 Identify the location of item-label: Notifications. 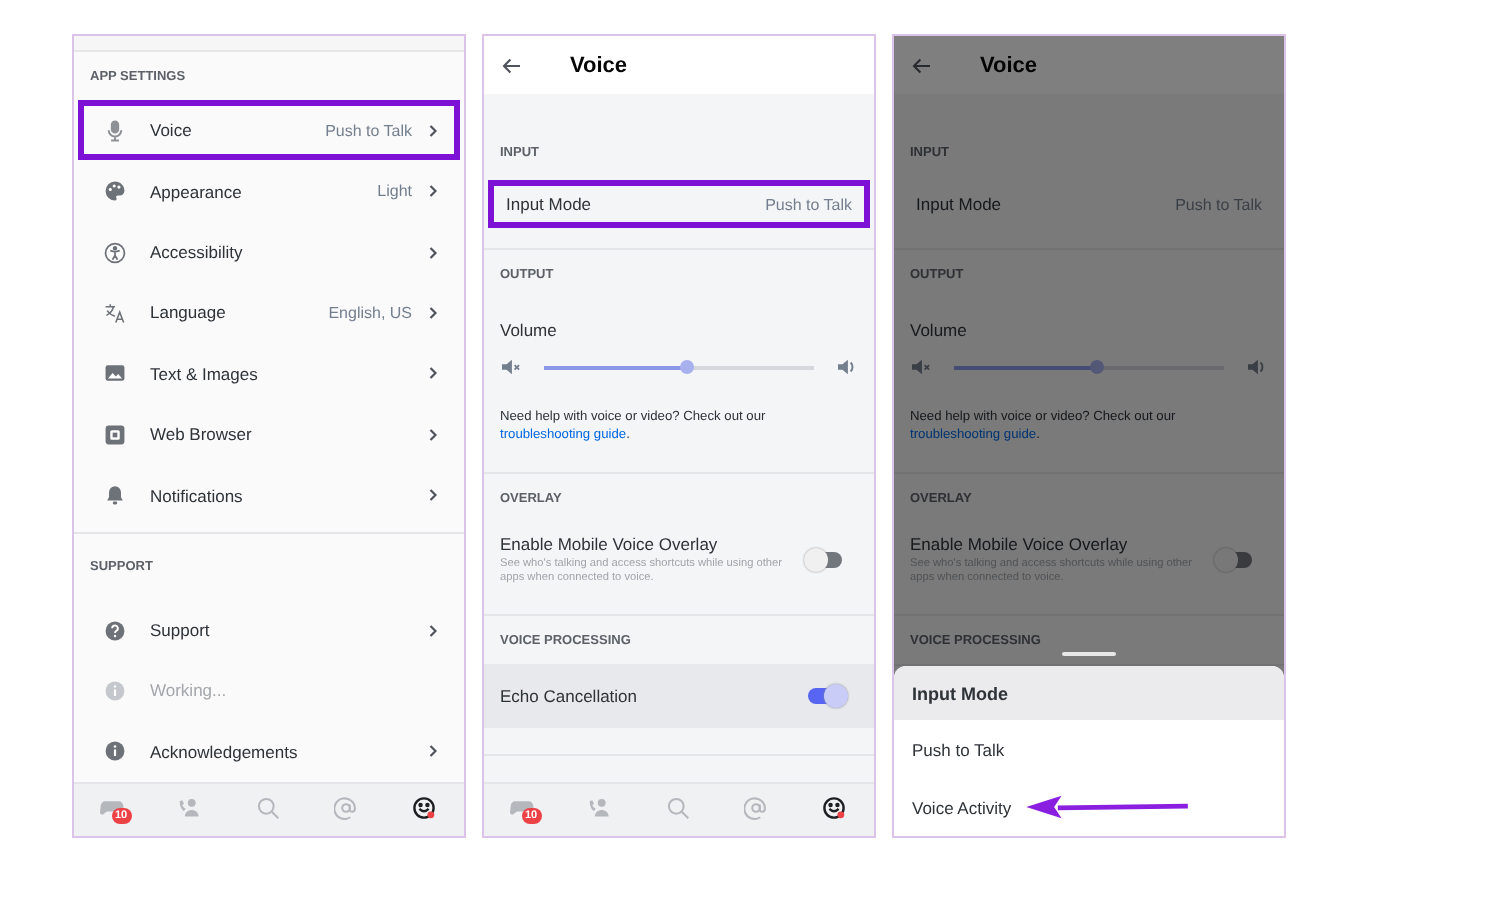
(197, 495).